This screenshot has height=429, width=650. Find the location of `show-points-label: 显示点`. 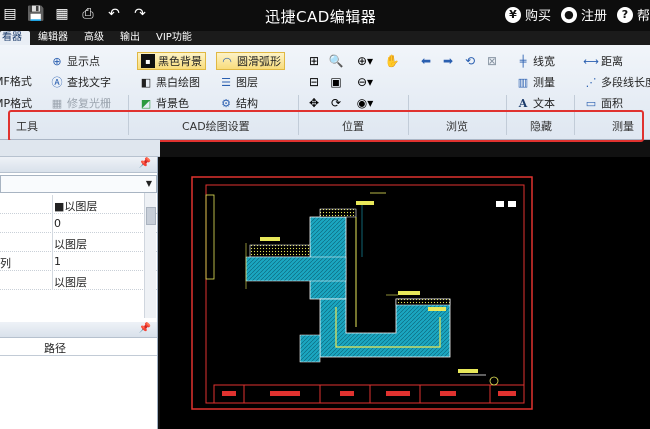

show-points-label: 显示点 is located at coordinates (83, 61).